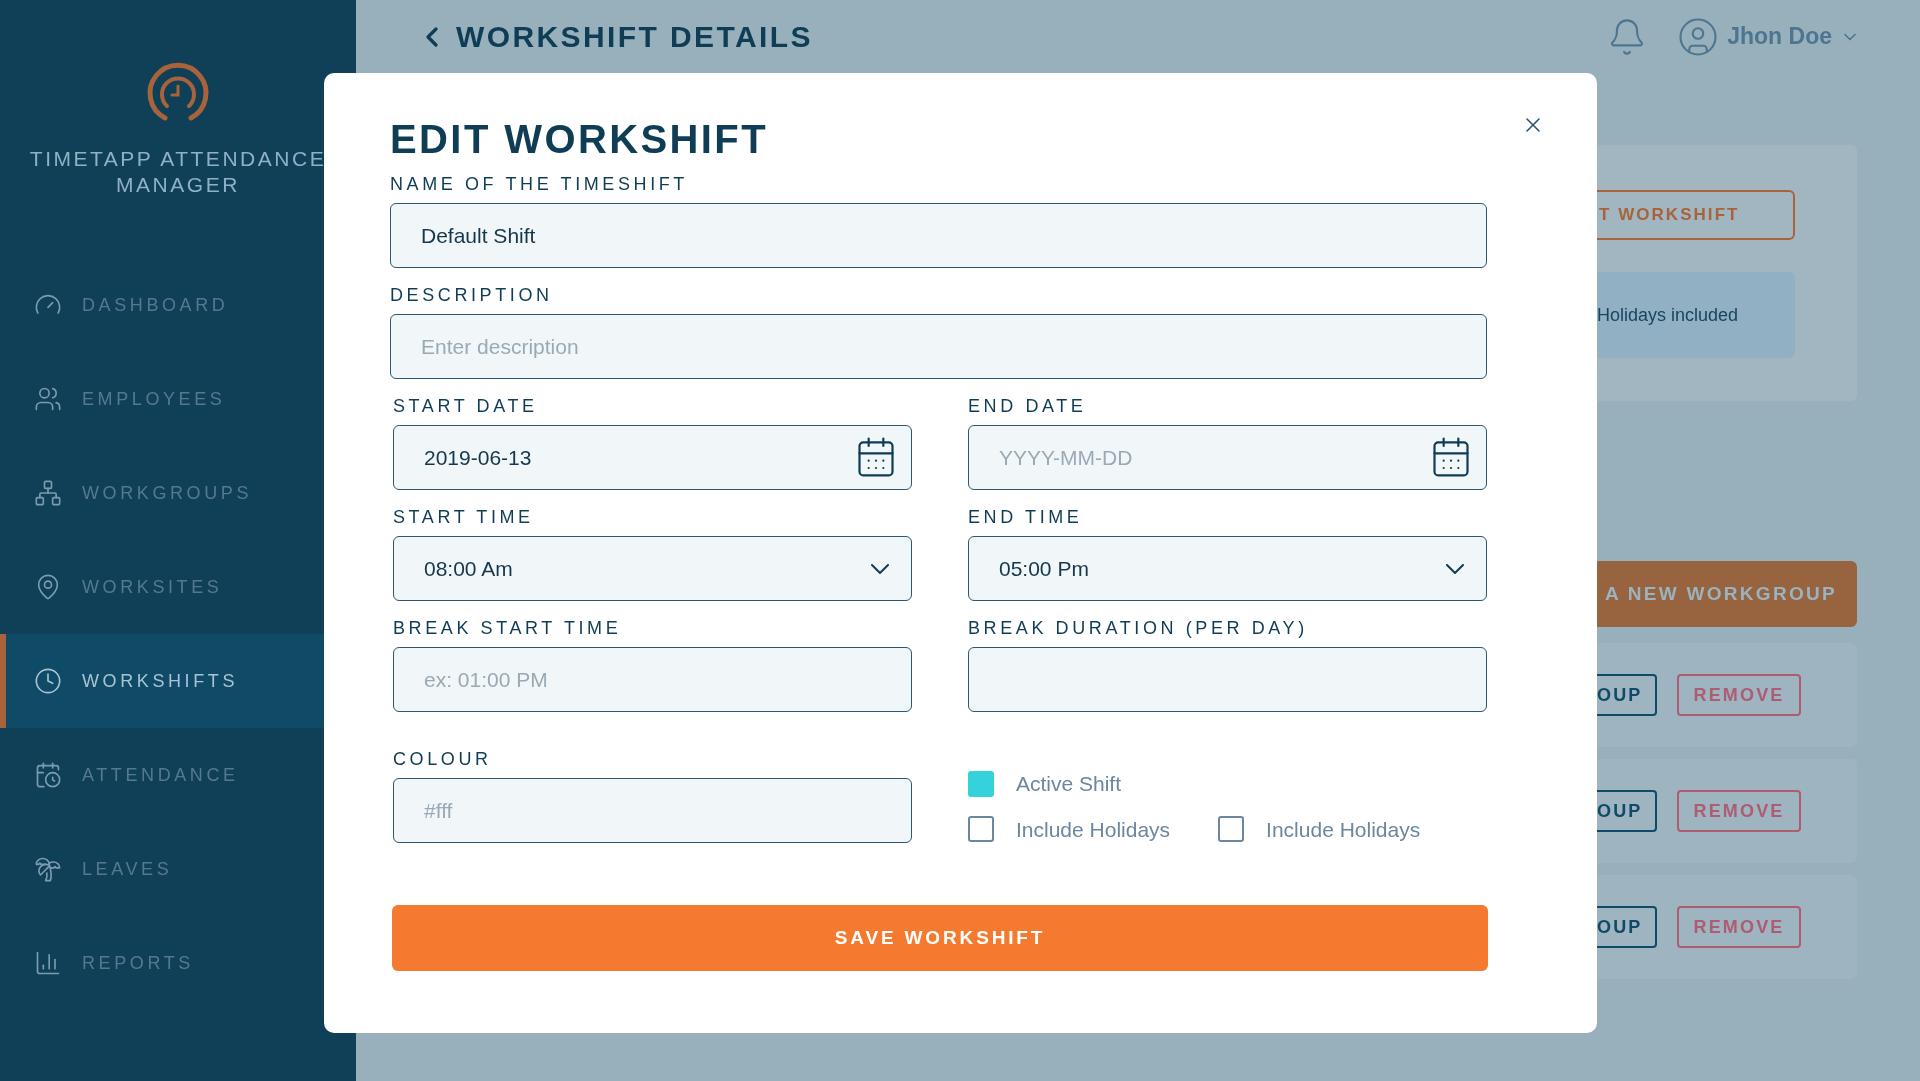 Image resolution: width=1920 pixels, height=1081 pixels. What do you see at coordinates (48, 963) in the screenshot?
I see `bar-chart-icon` at bounding box center [48, 963].